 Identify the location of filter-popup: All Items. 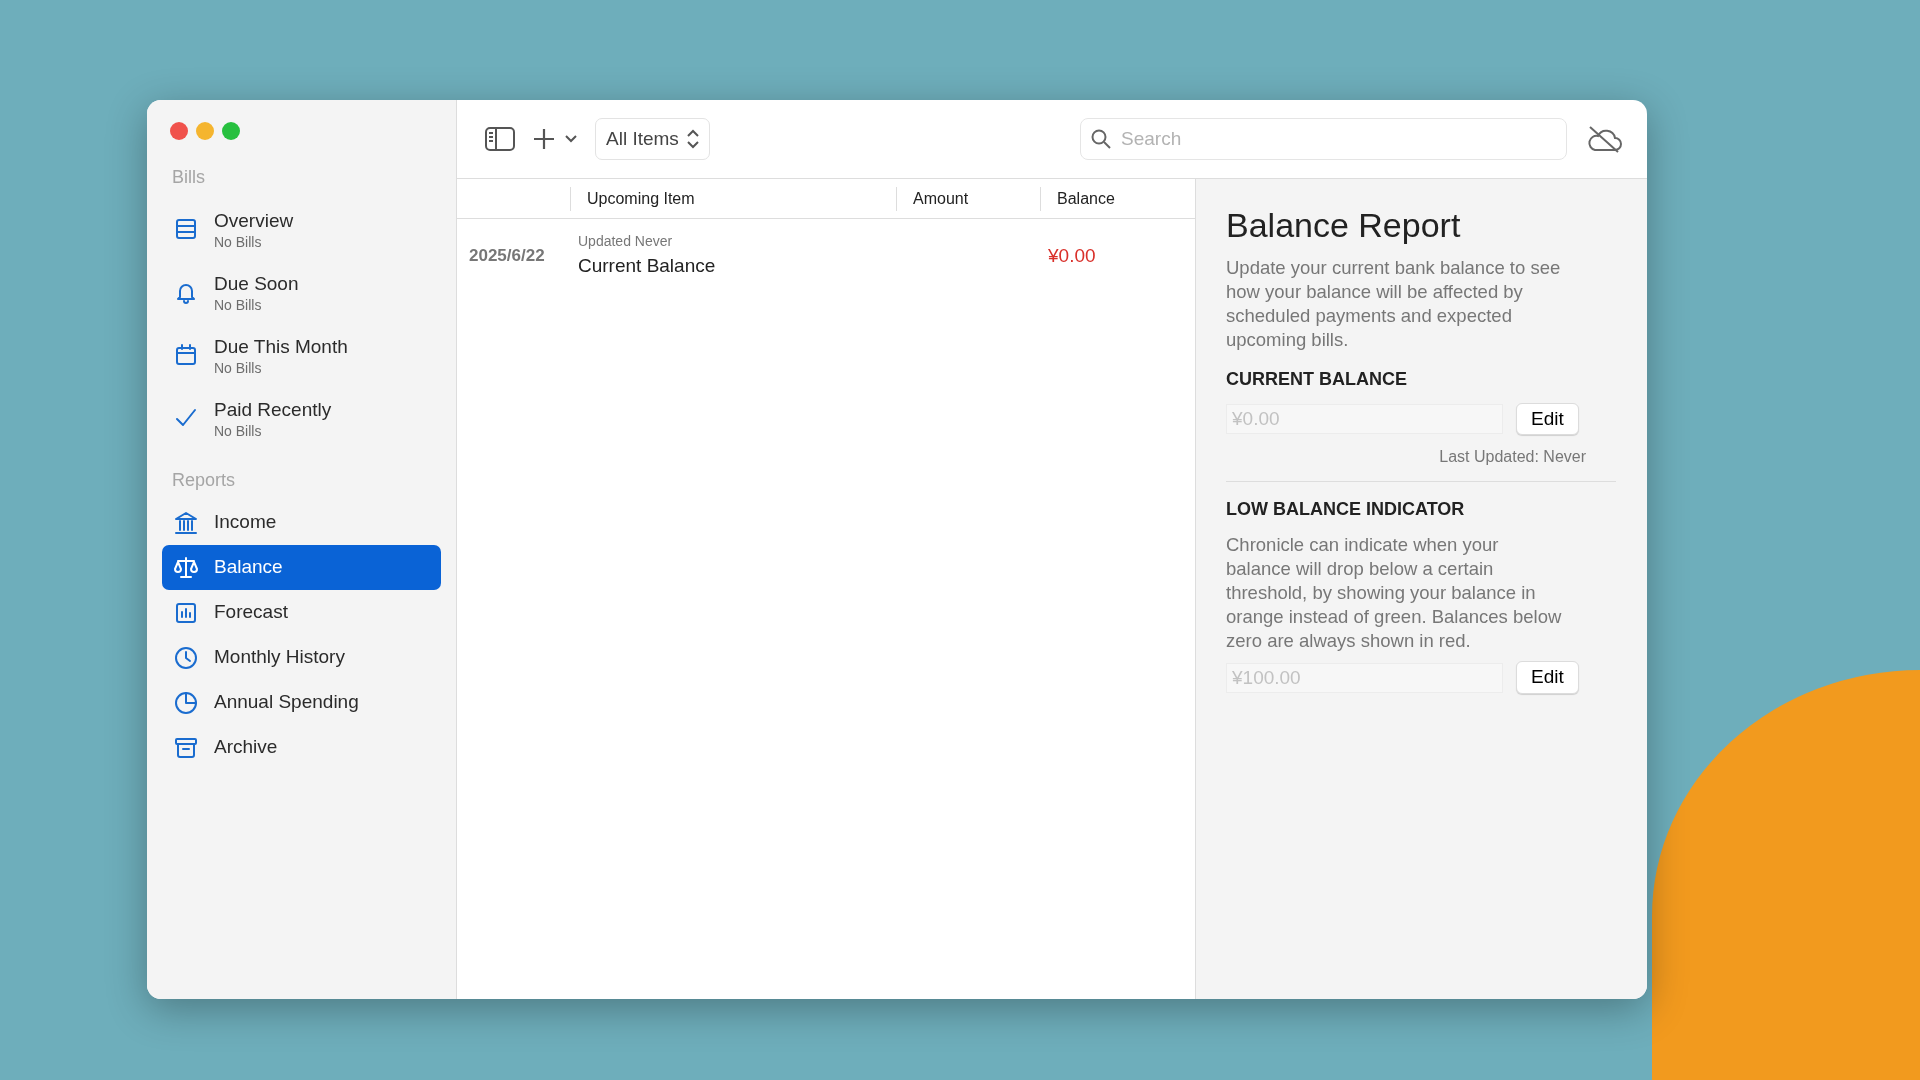
(652, 139).